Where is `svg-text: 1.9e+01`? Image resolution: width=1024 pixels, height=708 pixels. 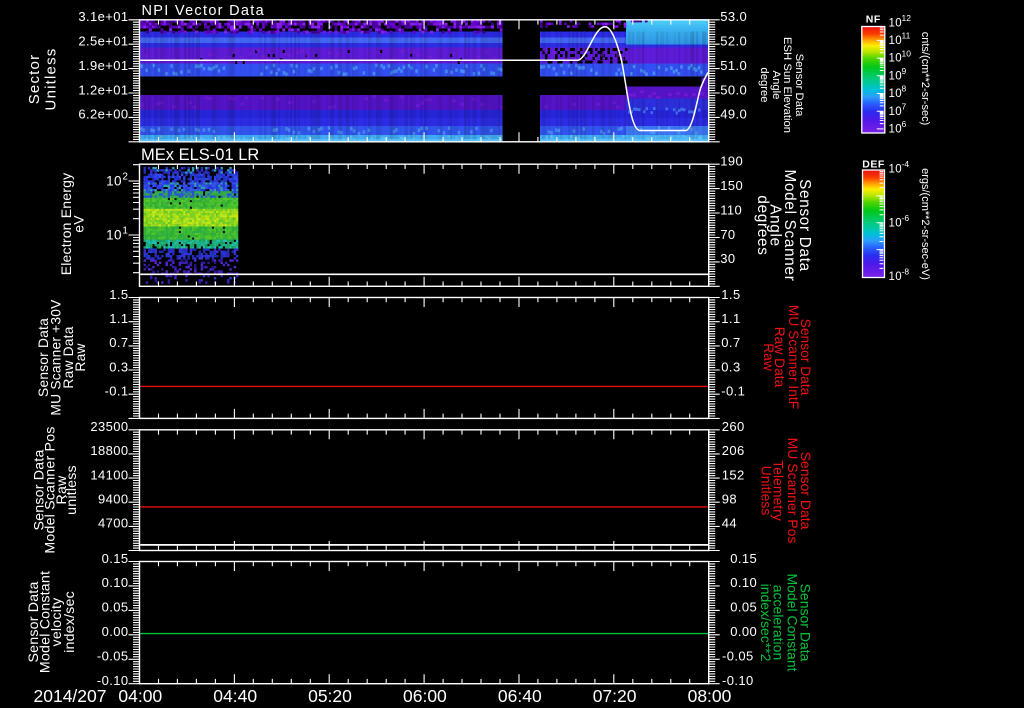 svg-text: 1.9e+01 is located at coordinates (103, 65).